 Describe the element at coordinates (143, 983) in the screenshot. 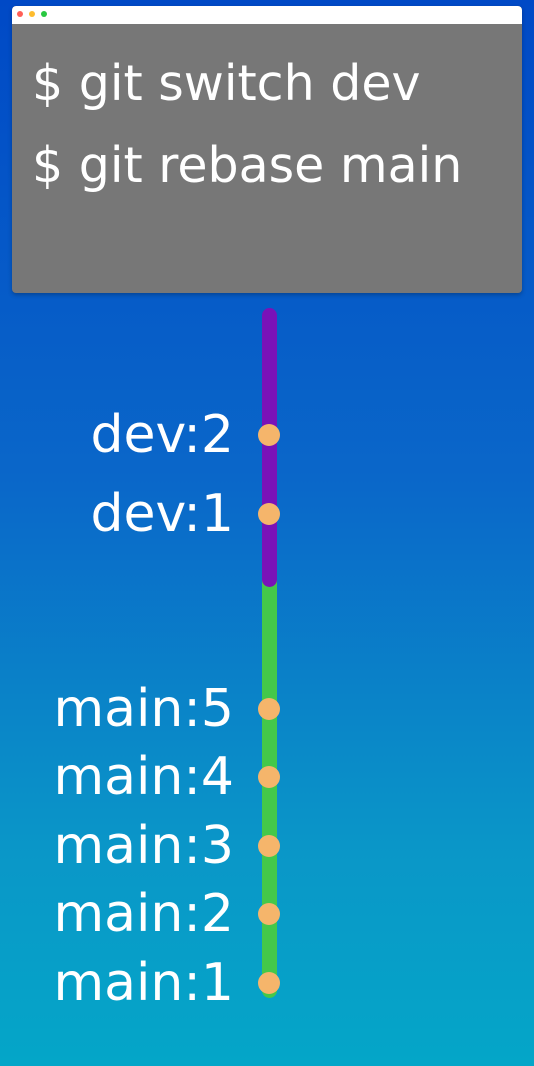

I see `commit-label: main:1` at that location.